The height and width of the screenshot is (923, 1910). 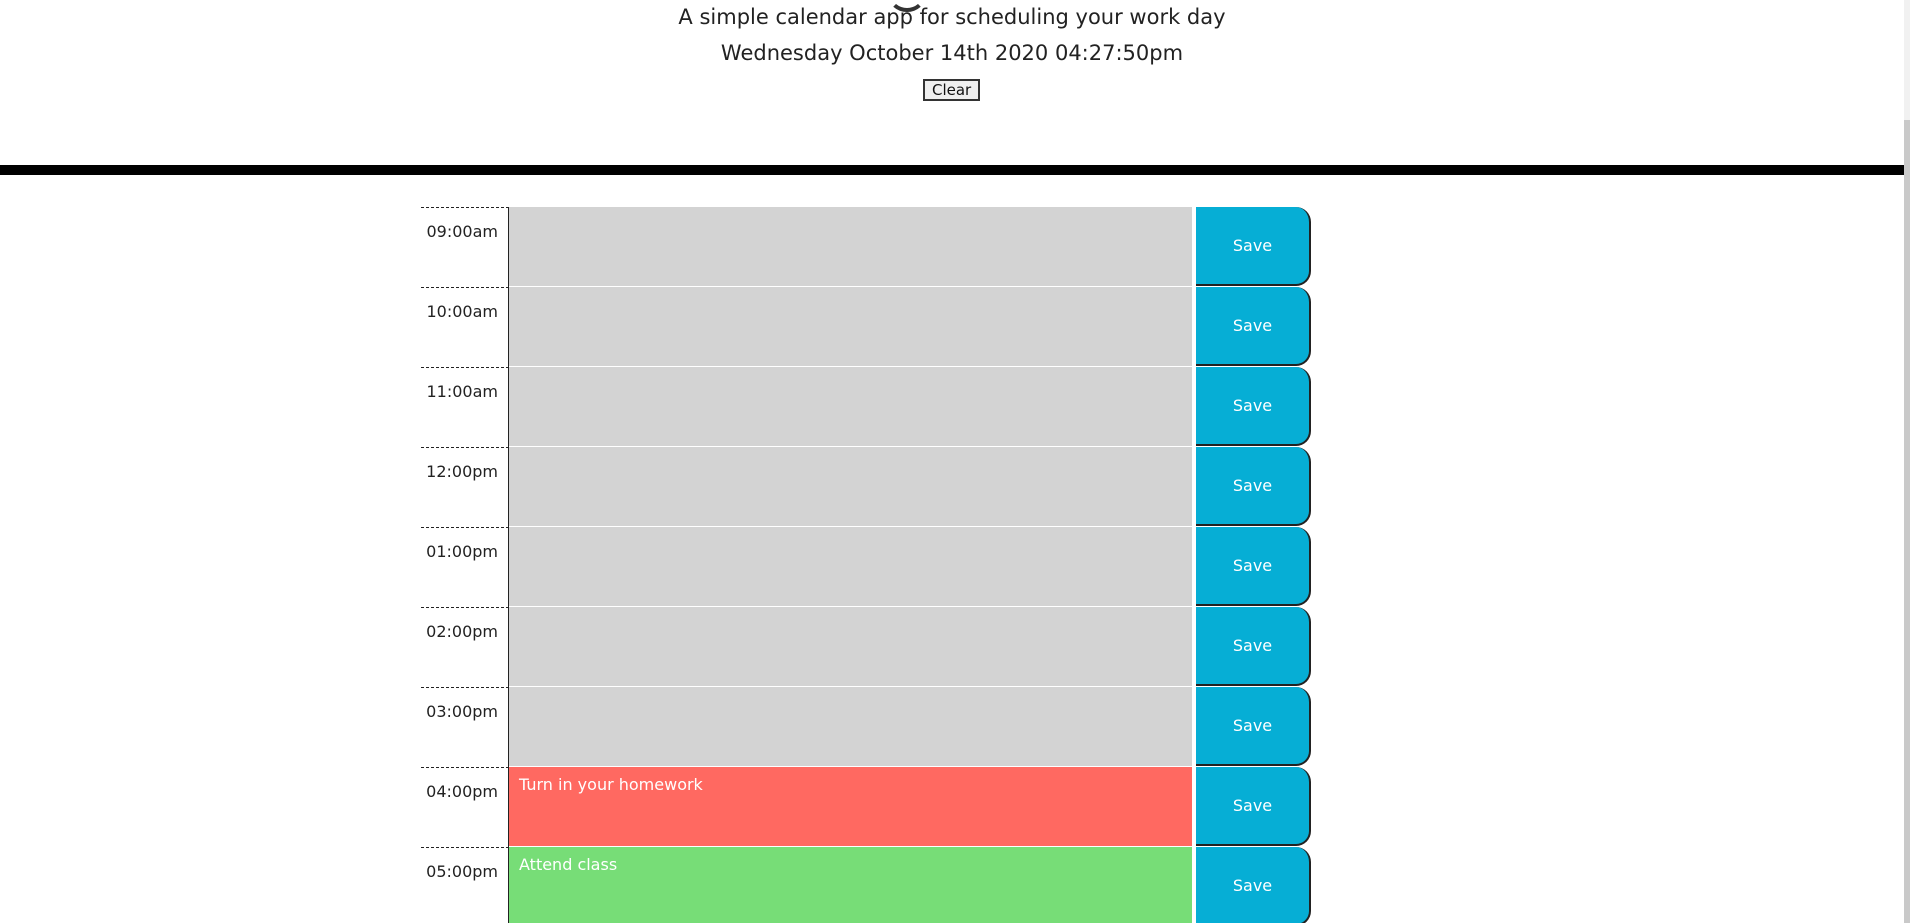 I want to click on current-day: Wednesday October 14th 2020 04:27:50pm, so click(x=952, y=53).